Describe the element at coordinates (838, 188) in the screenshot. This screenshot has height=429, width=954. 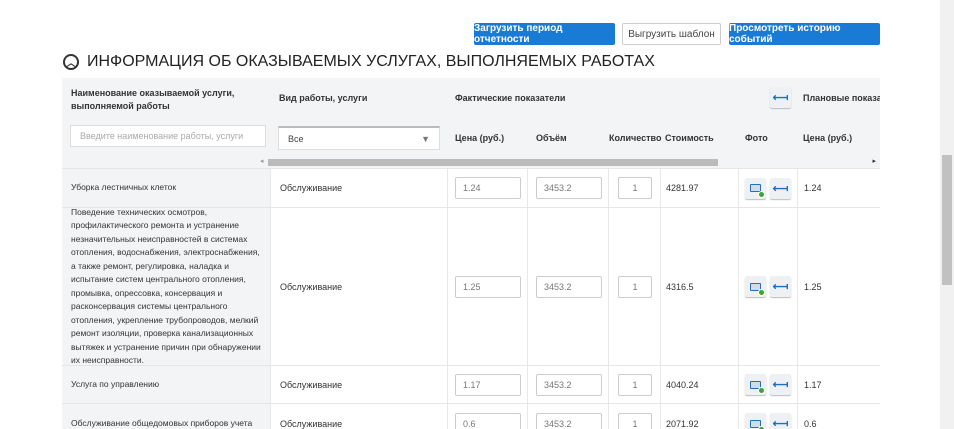
I see `plan-price-value: 1.24` at that location.